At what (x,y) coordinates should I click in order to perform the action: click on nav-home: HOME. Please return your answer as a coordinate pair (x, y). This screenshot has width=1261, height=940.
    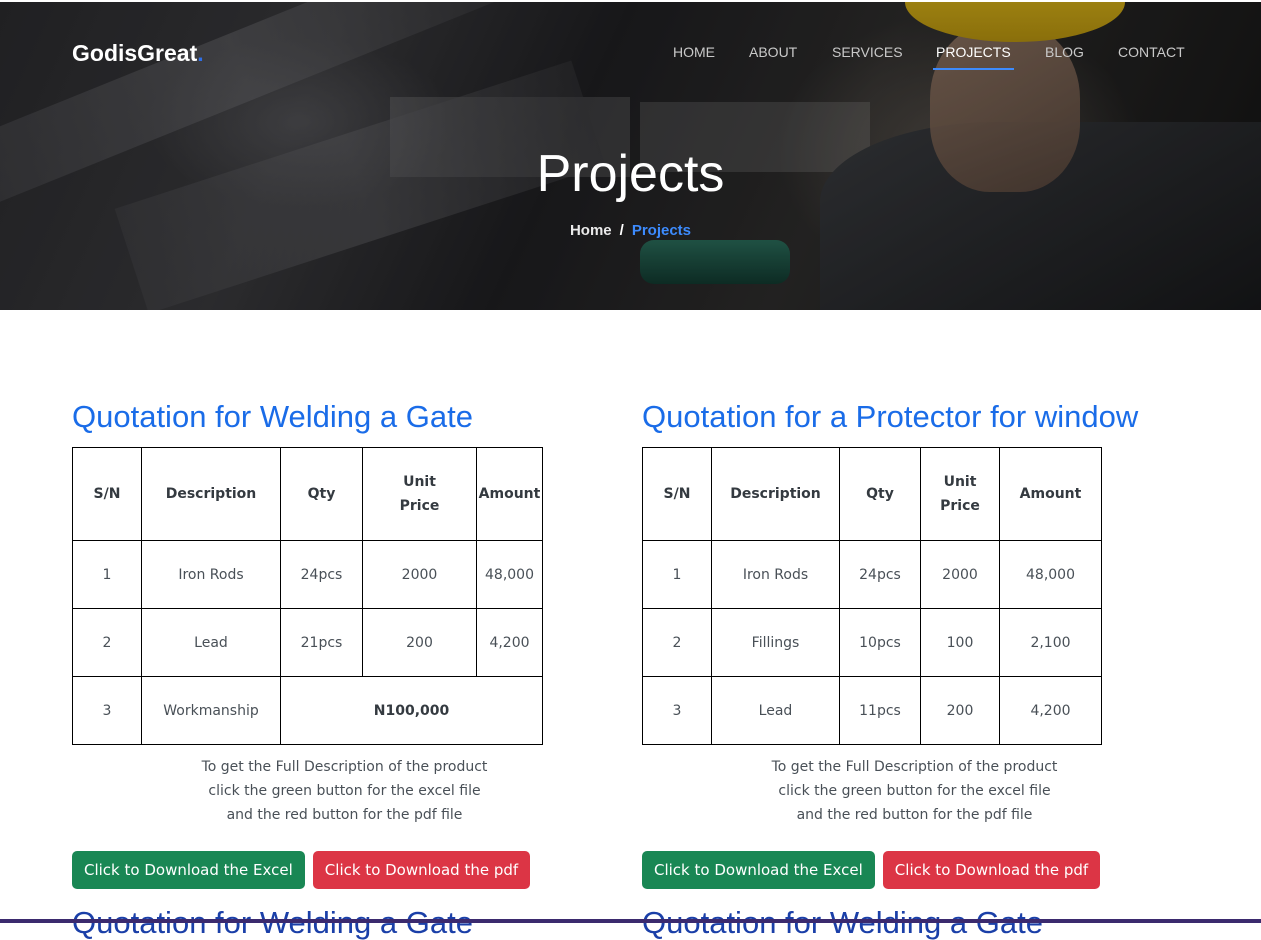
    Looking at the image, I should click on (694, 52).